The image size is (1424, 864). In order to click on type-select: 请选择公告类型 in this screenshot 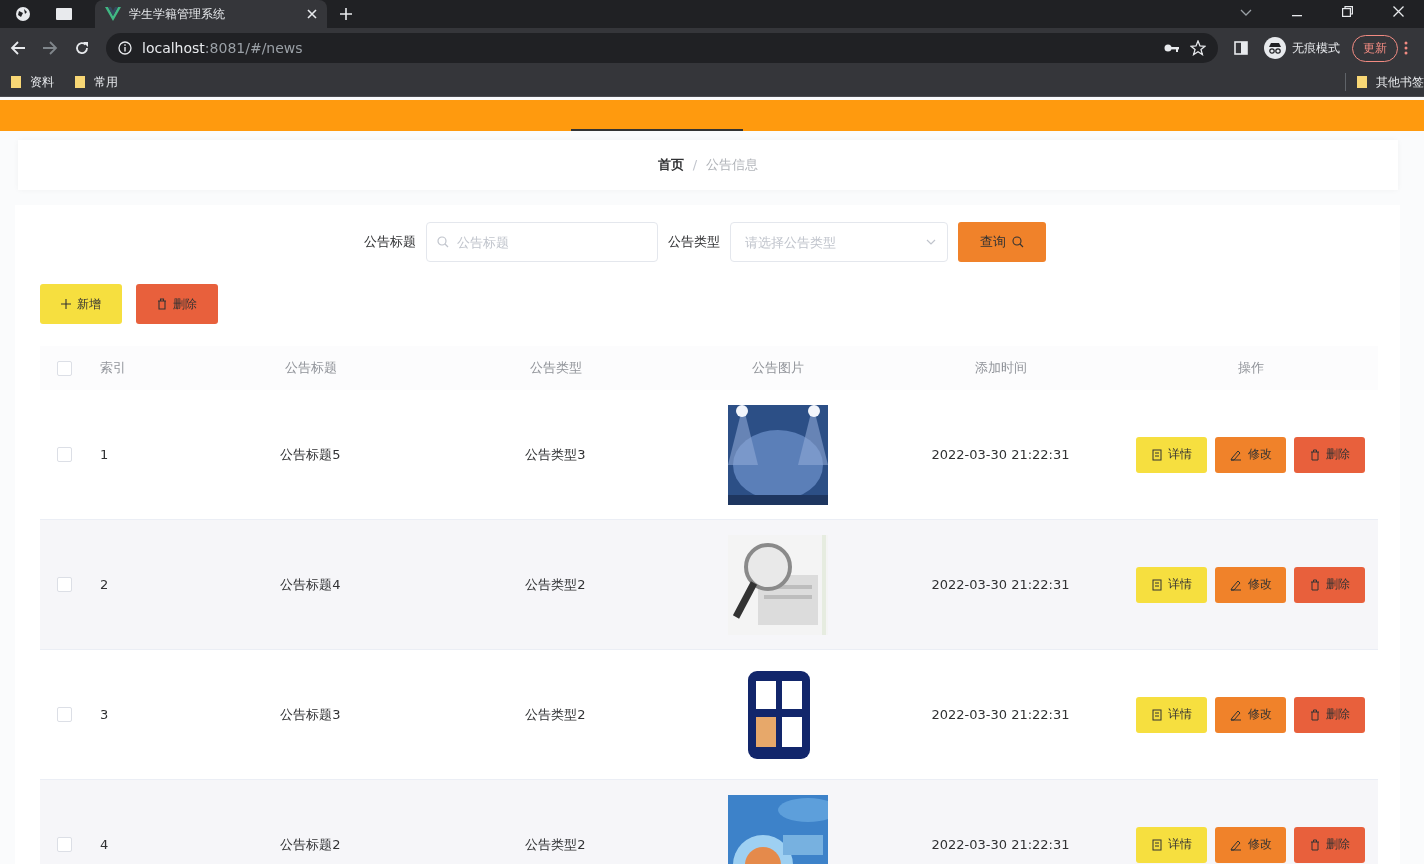, I will do `click(839, 242)`.